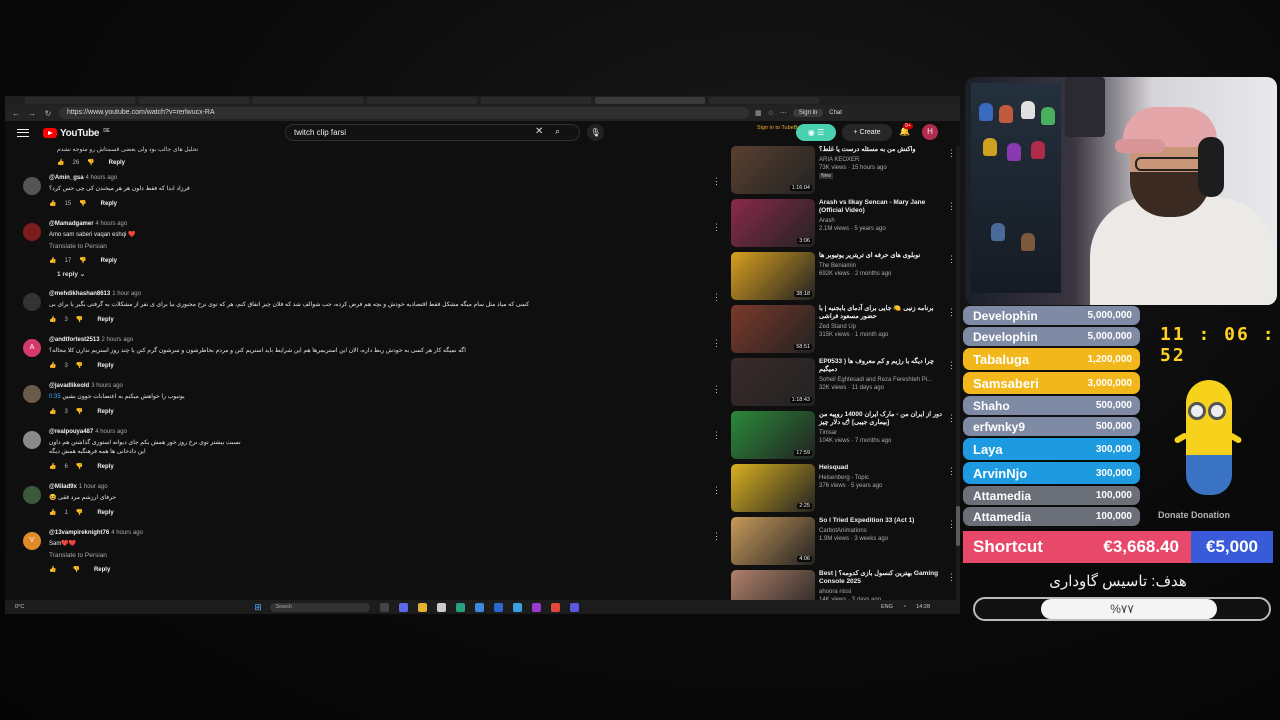  What do you see at coordinates (23, 133) in the screenshot?
I see `hamburger-menu-icon` at bounding box center [23, 133].